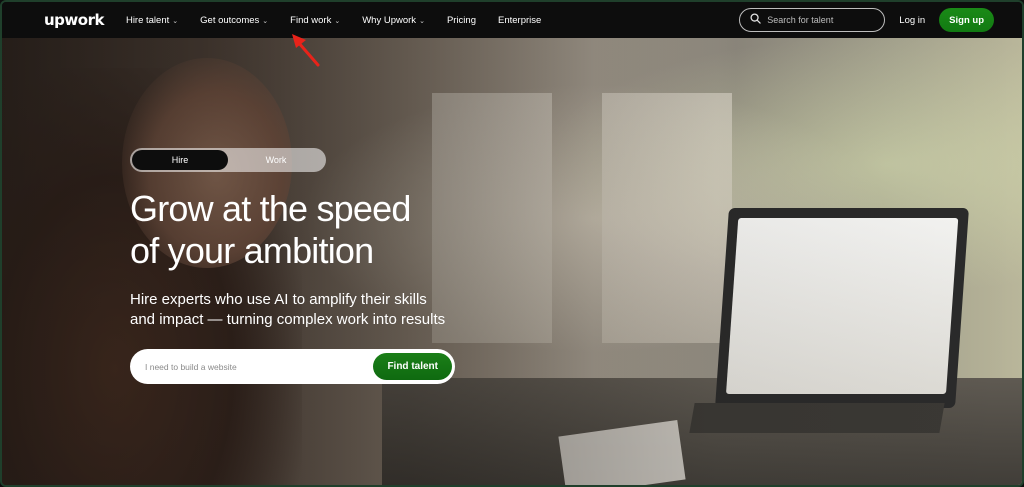 The height and width of the screenshot is (487, 1024). I want to click on headline-line-2: of your ambition, so click(252, 250).